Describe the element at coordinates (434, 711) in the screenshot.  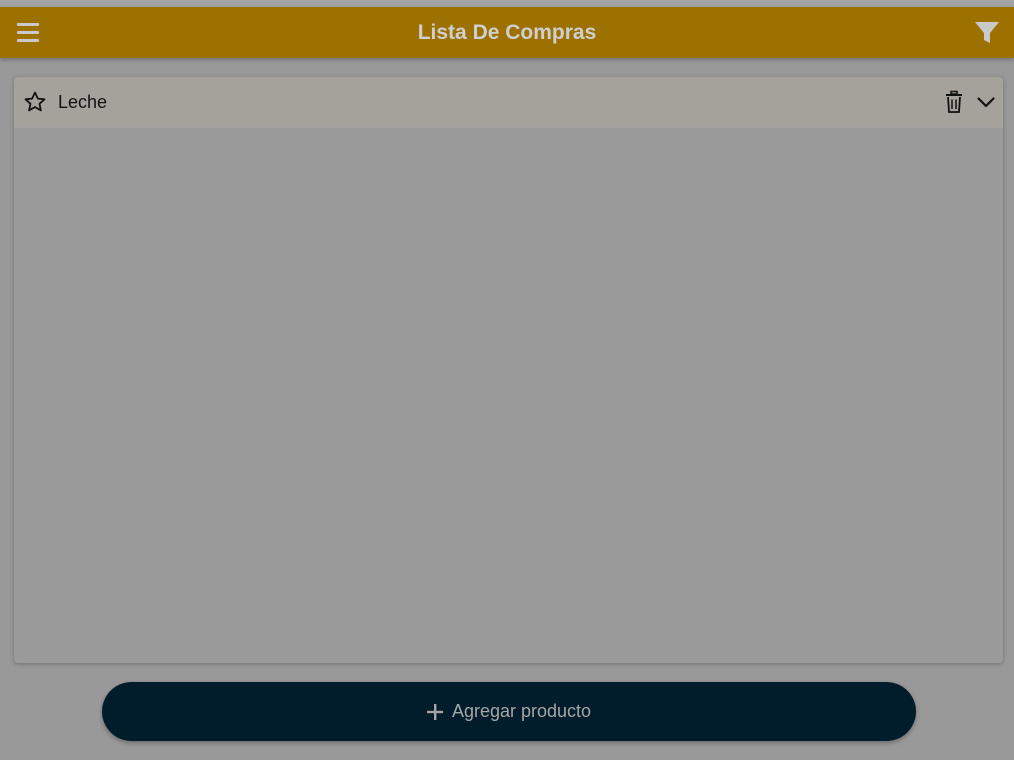
I see `plus-icon` at that location.